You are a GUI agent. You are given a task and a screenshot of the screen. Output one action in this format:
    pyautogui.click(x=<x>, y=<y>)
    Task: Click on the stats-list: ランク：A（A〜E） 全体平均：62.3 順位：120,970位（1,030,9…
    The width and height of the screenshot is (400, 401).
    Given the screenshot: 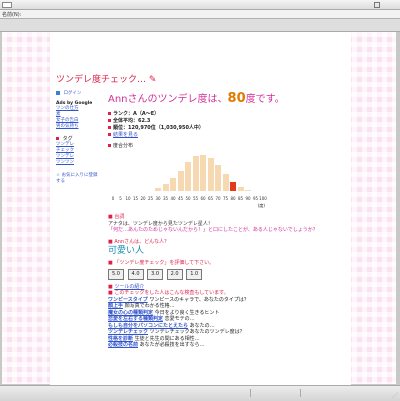 What is the action you would take?
    pyautogui.click(x=225, y=125)
    